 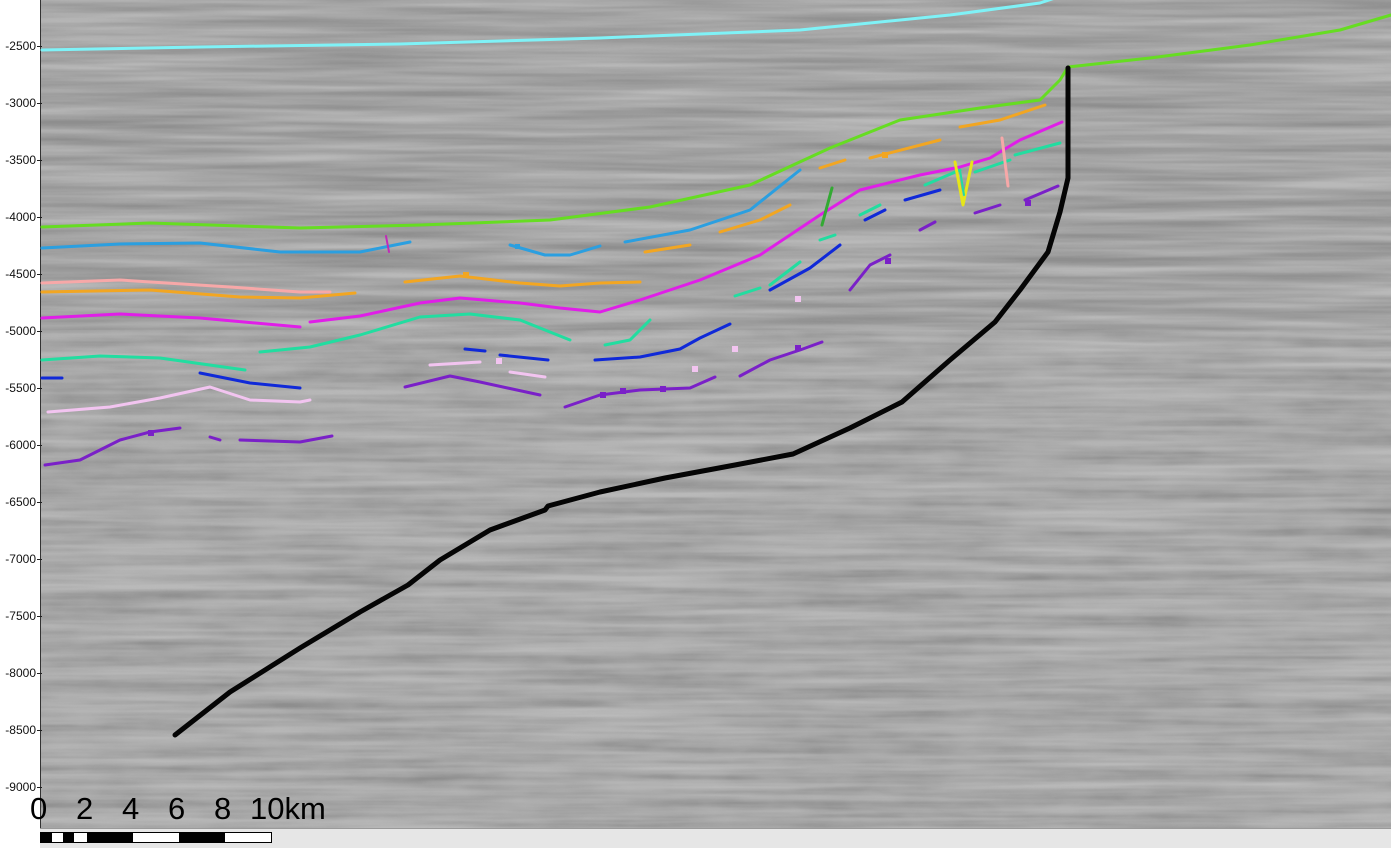 I want to click on depth-label: -8500, so click(x=20, y=730).